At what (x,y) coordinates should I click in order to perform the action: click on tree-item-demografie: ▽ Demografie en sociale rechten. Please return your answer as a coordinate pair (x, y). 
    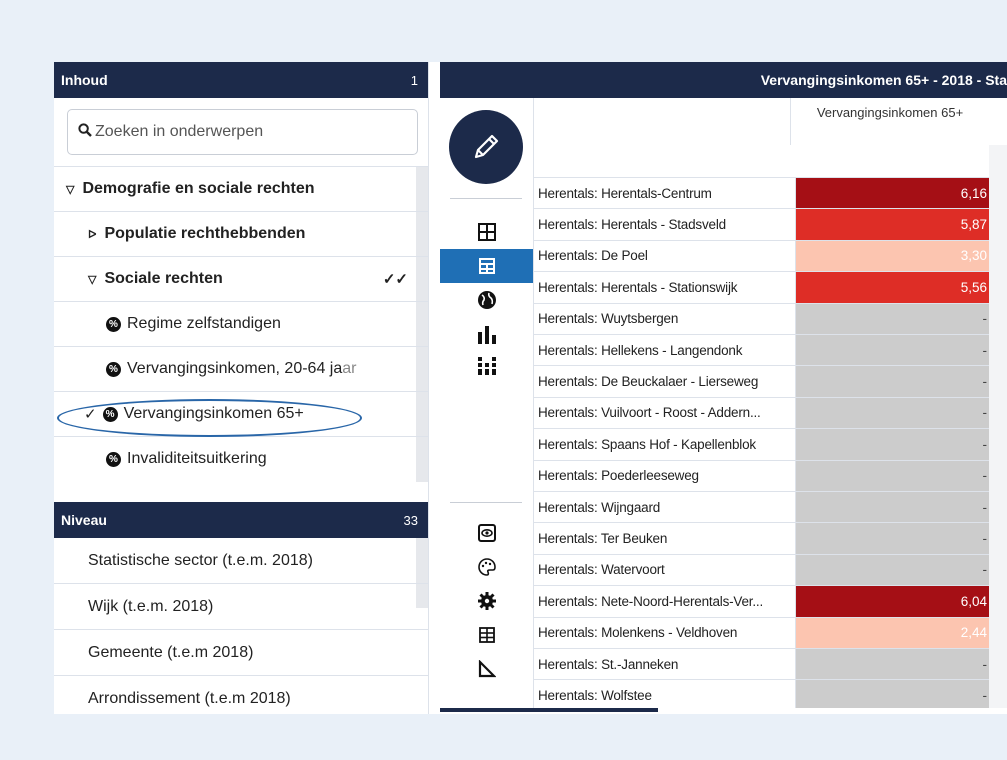
    Looking at the image, I should click on (241, 188).